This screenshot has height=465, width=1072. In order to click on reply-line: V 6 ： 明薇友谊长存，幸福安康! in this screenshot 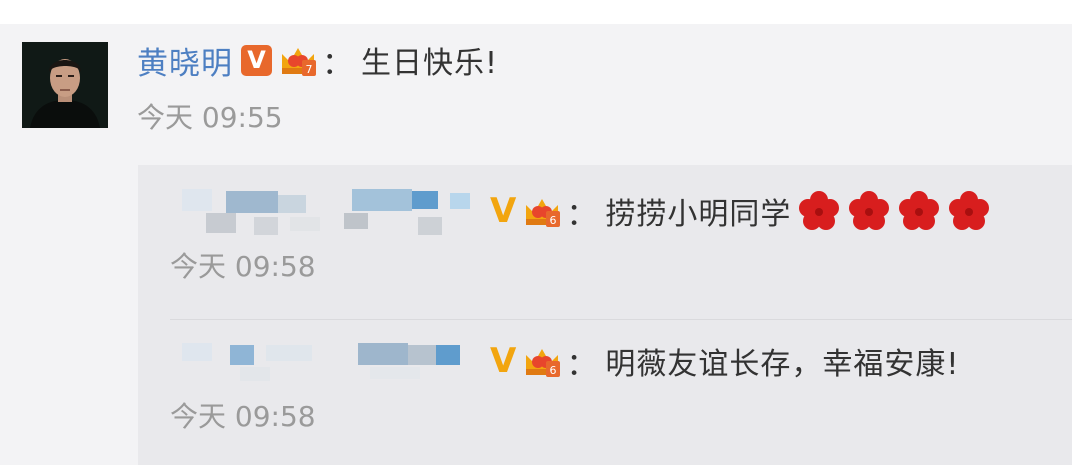, I will do `click(611, 361)`.